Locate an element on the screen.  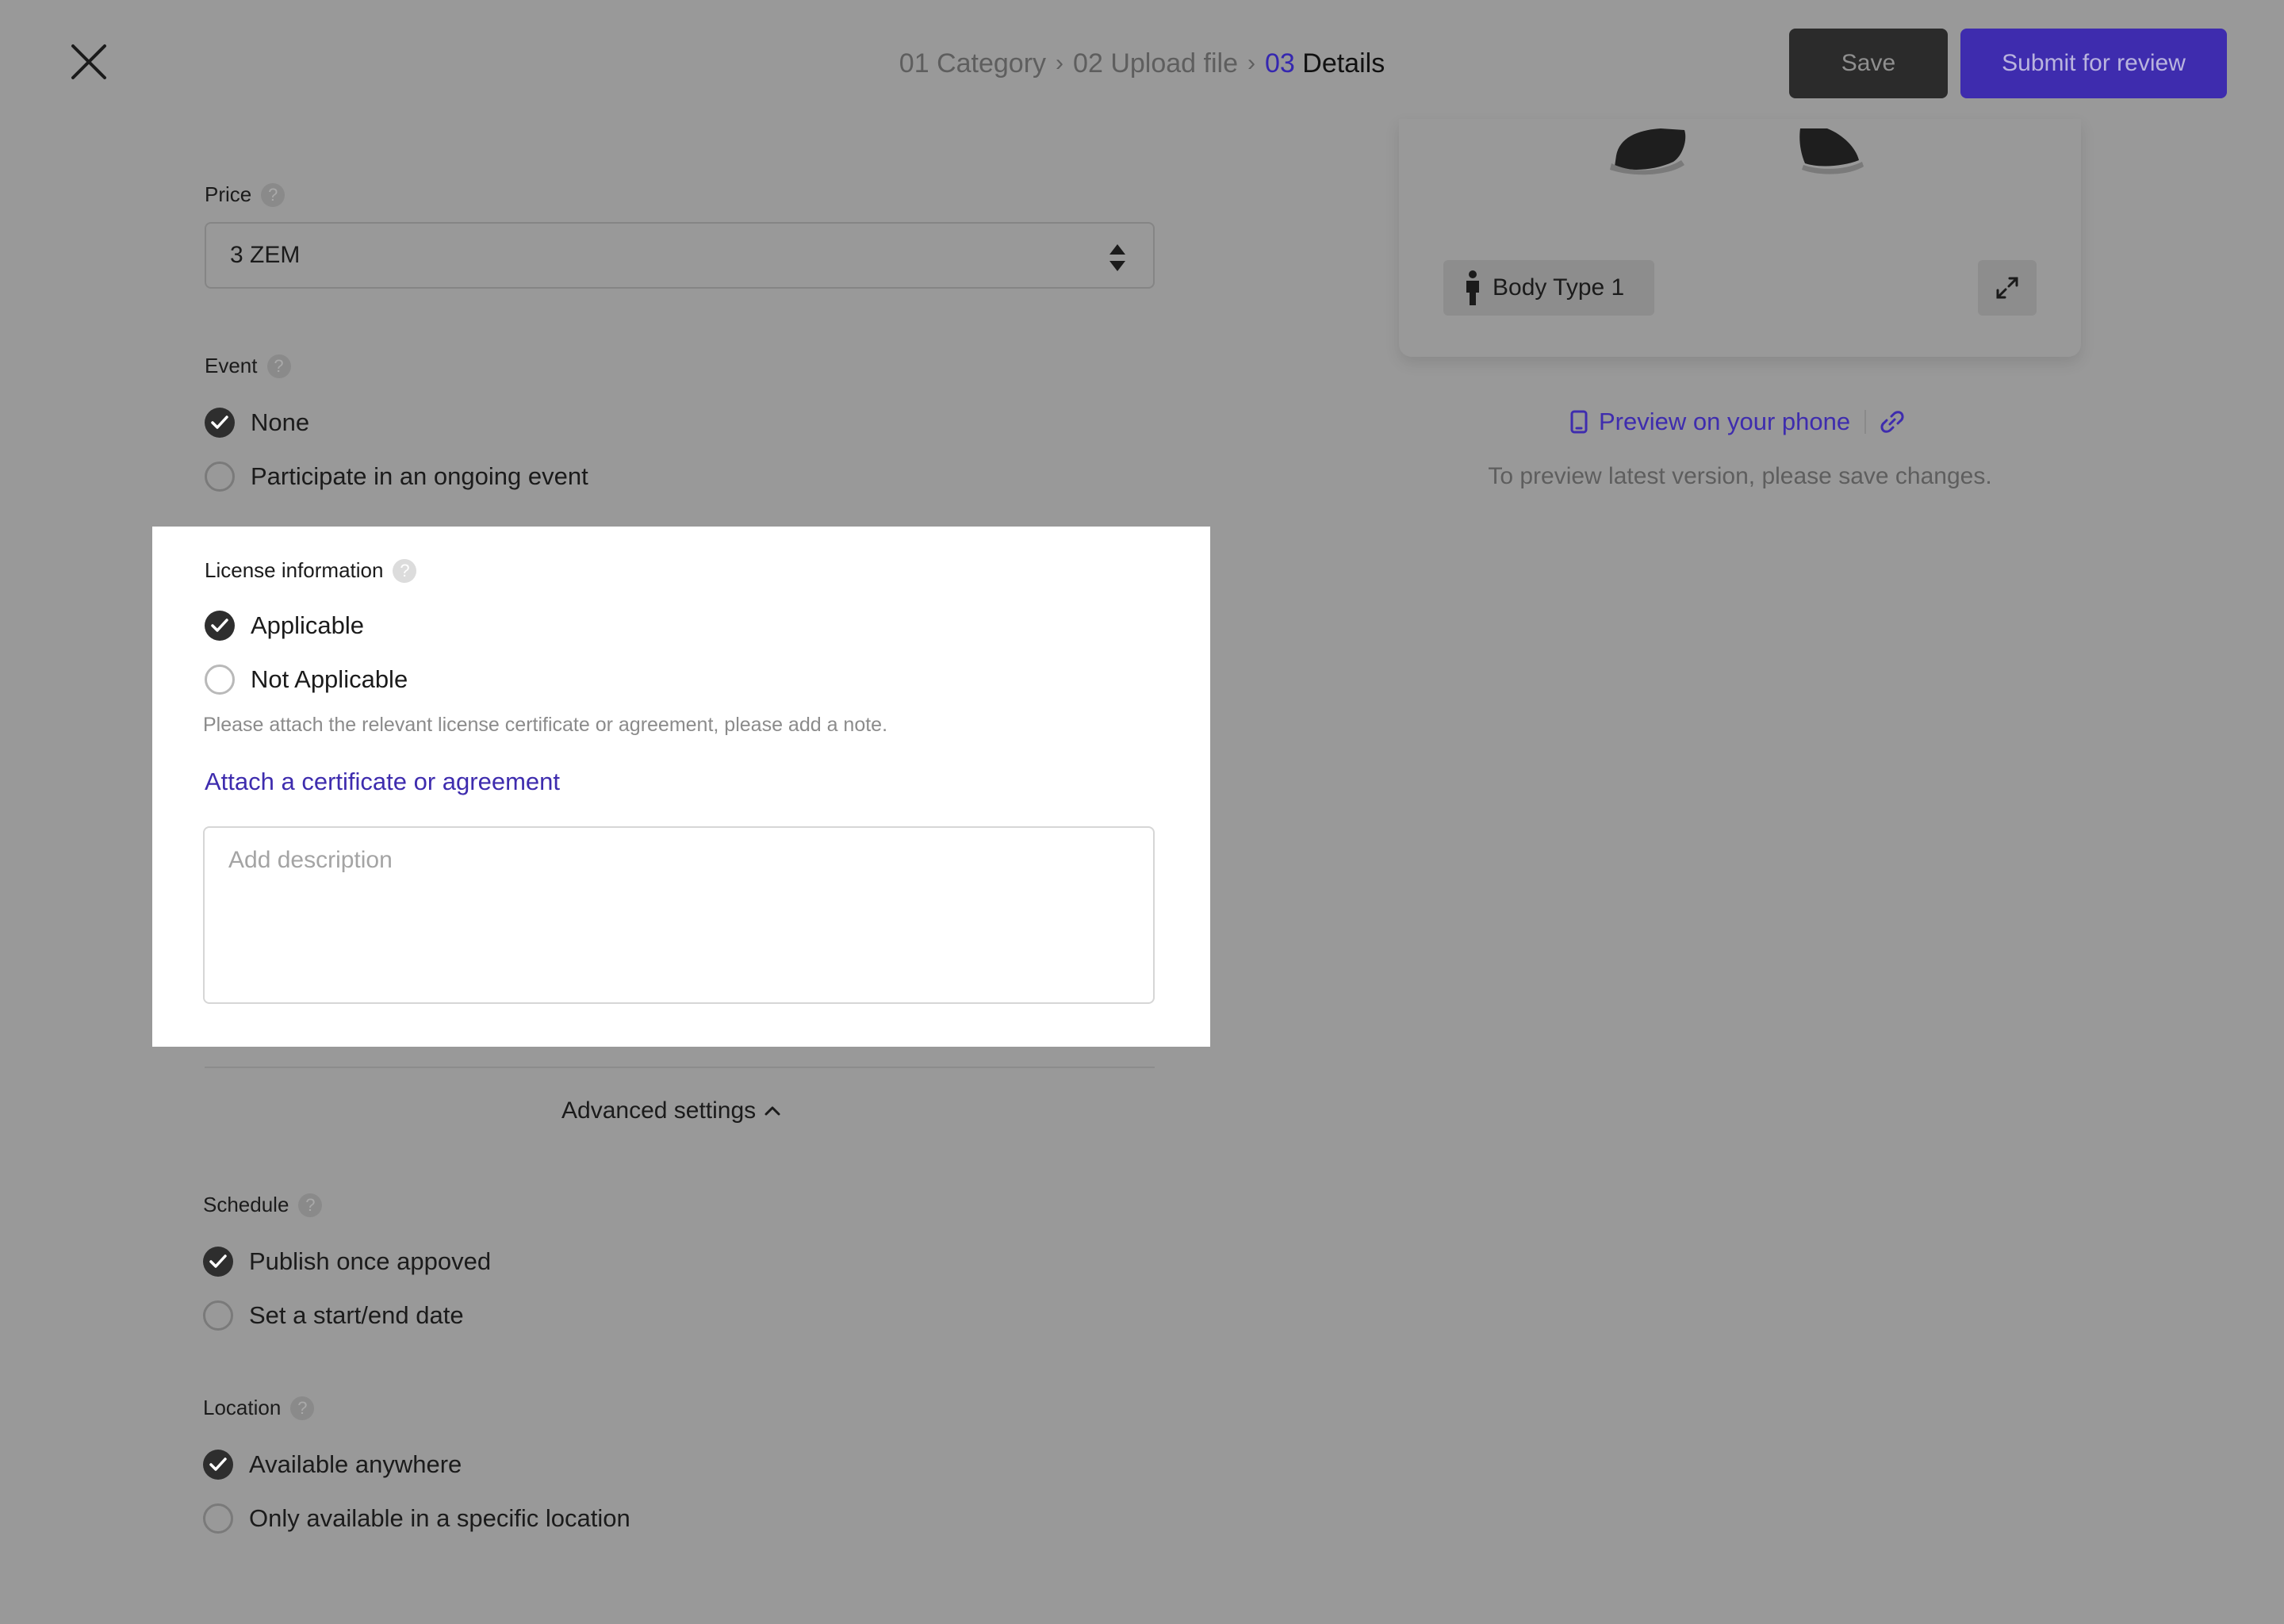
link-icon is located at coordinates (1892, 422).